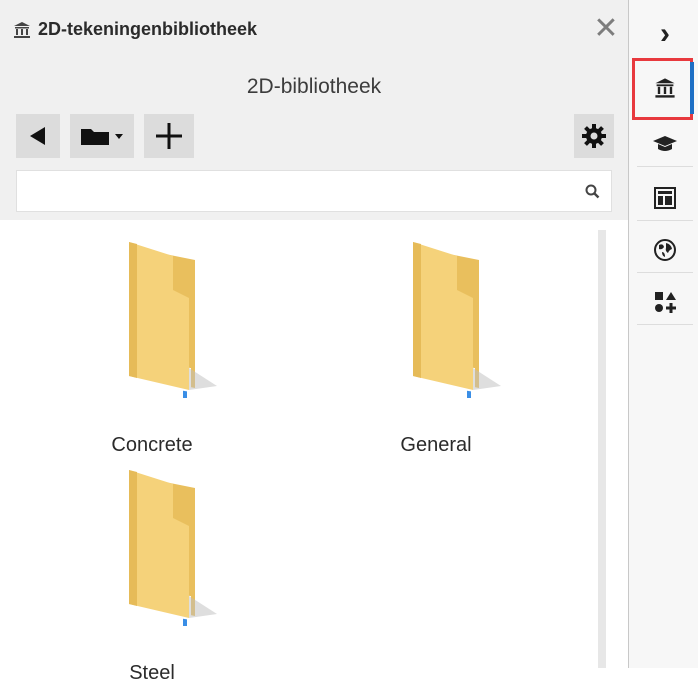  I want to click on add-button, so click(169, 136).